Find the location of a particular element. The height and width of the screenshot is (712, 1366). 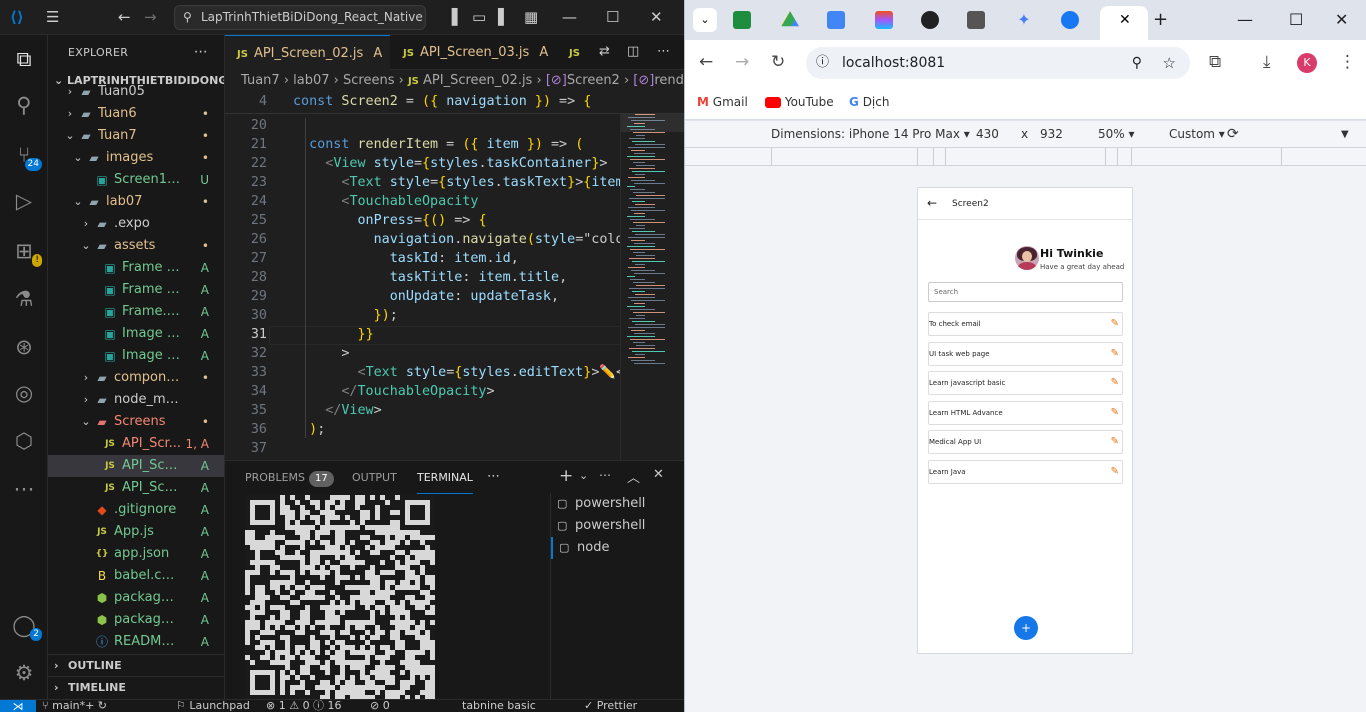

minimize-icon: — is located at coordinates (569, 17).